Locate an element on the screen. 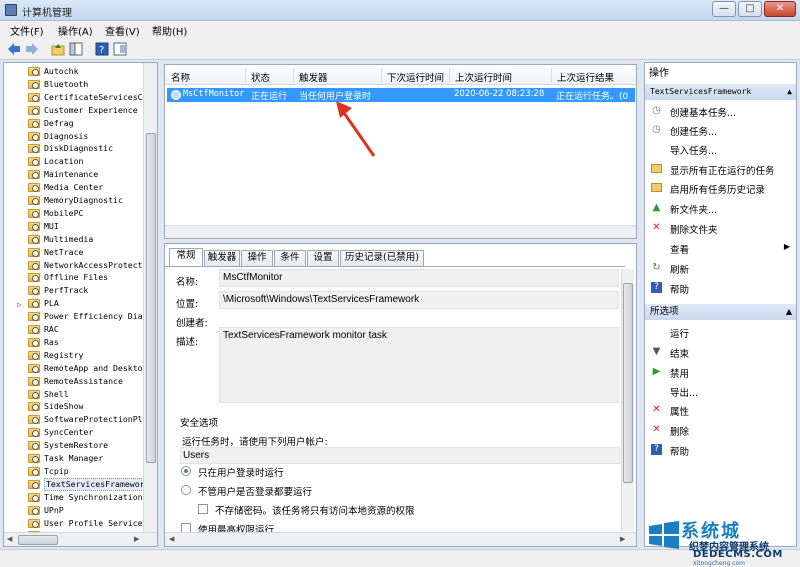 The width and height of the screenshot is (800, 567). tree-item: Customer Experience I is located at coordinates (76, 110).